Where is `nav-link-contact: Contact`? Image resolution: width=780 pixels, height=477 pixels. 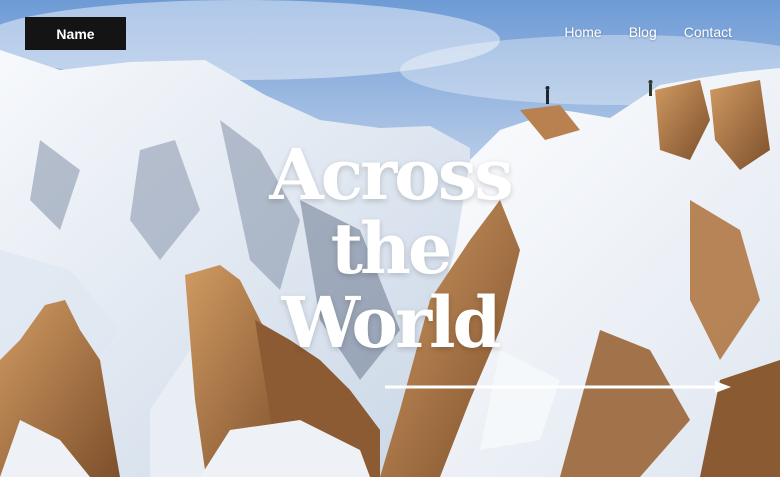 nav-link-contact: Contact is located at coordinates (708, 32).